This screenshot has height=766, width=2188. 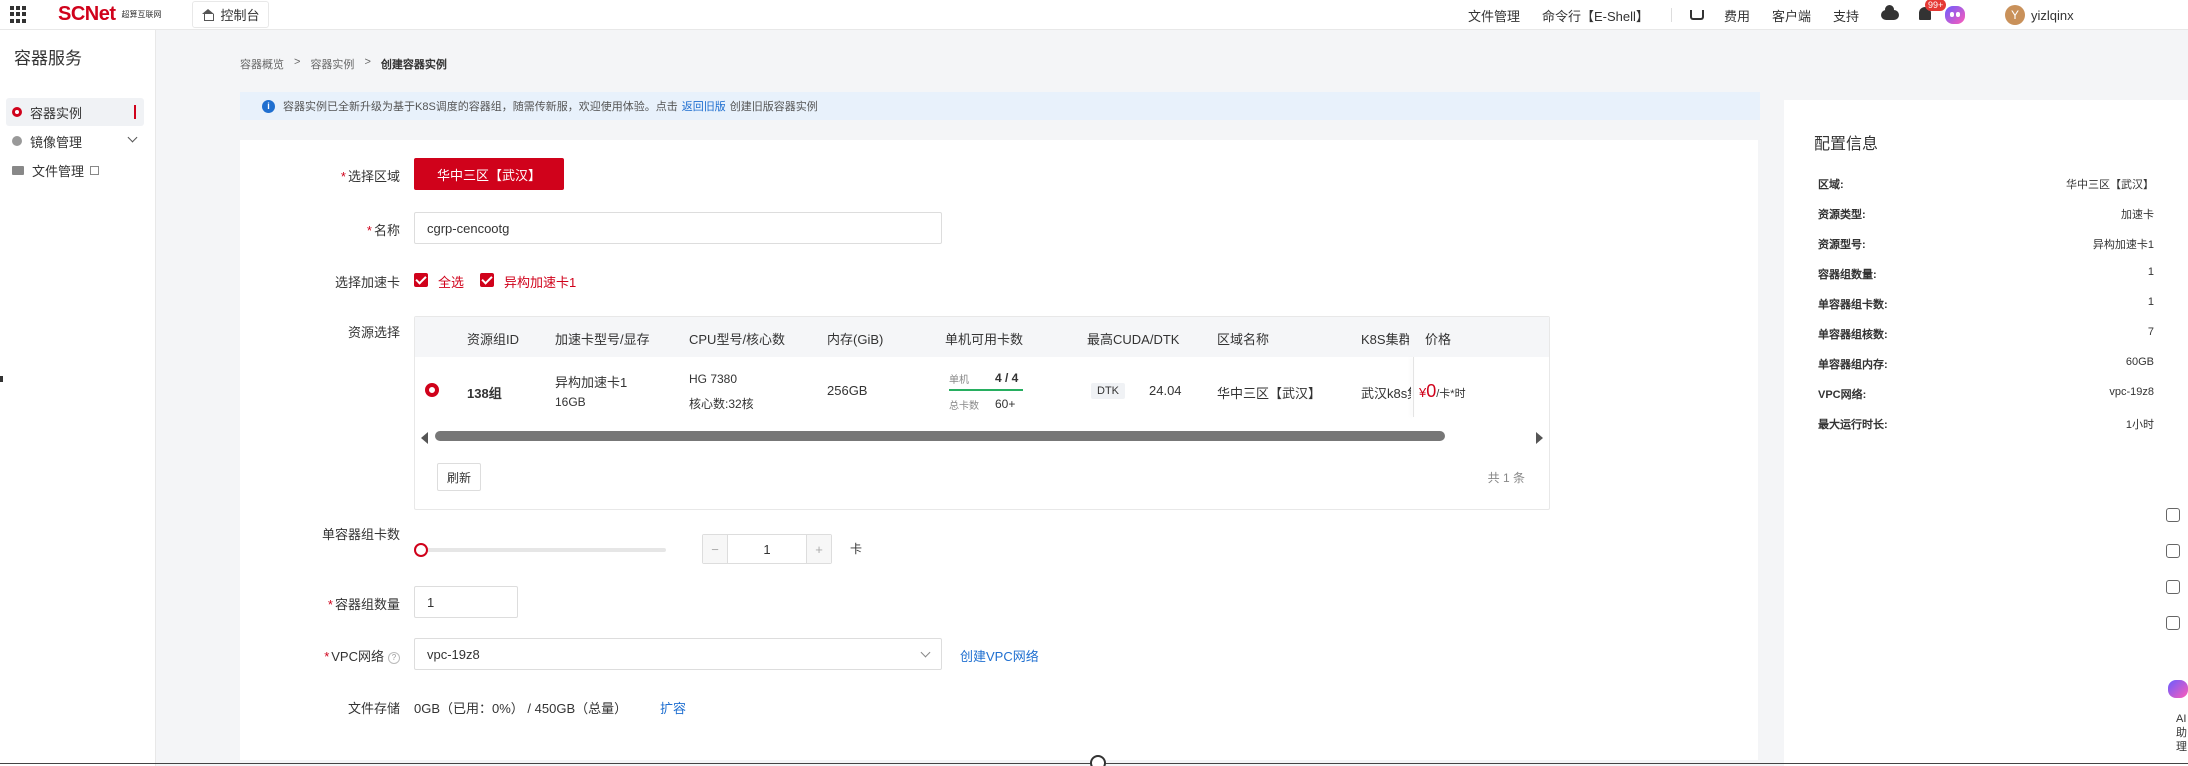 What do you see at coordinates (570, 402) in the screenshot?
I see `row-accel-mem: 16GB` at bounding box center [570, 402].